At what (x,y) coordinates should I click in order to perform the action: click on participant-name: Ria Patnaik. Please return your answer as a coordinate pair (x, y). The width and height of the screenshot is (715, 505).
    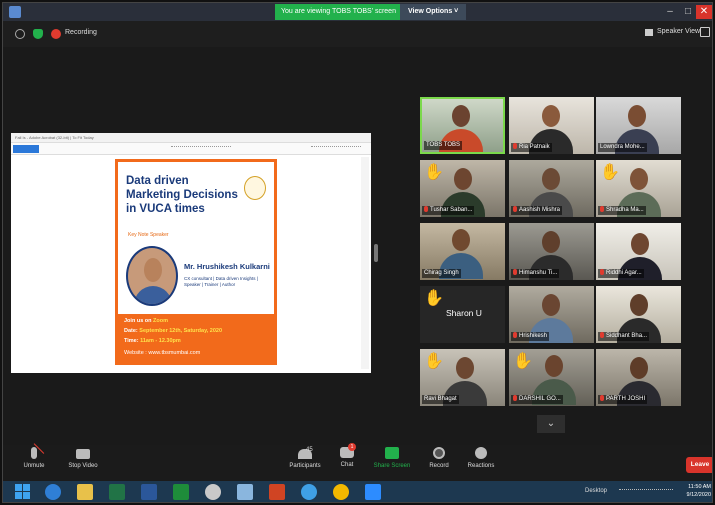
    Looking at the image, I should click on (531, 147).